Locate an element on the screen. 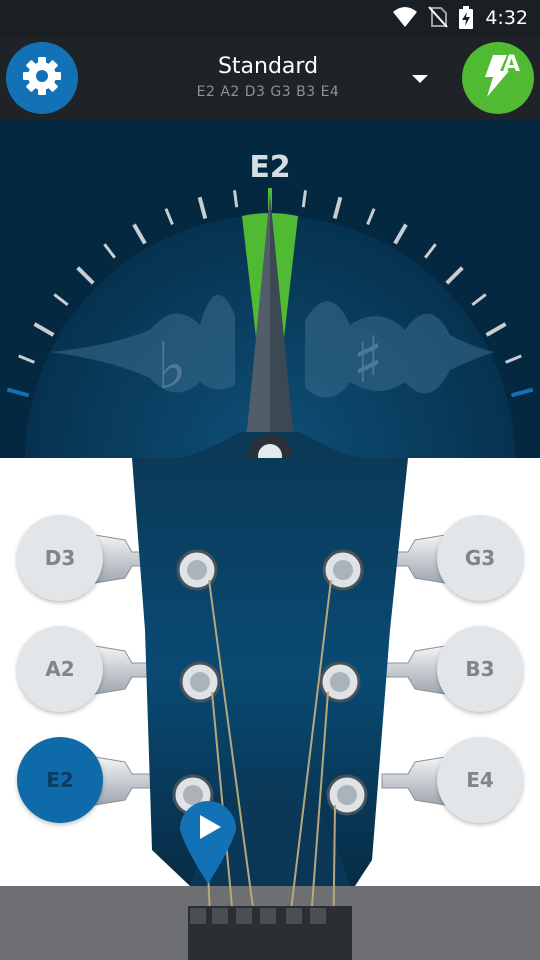 The width and height of the screenshot is (540, 960). status-time: 4:32 is located at coordinates (506, 18).